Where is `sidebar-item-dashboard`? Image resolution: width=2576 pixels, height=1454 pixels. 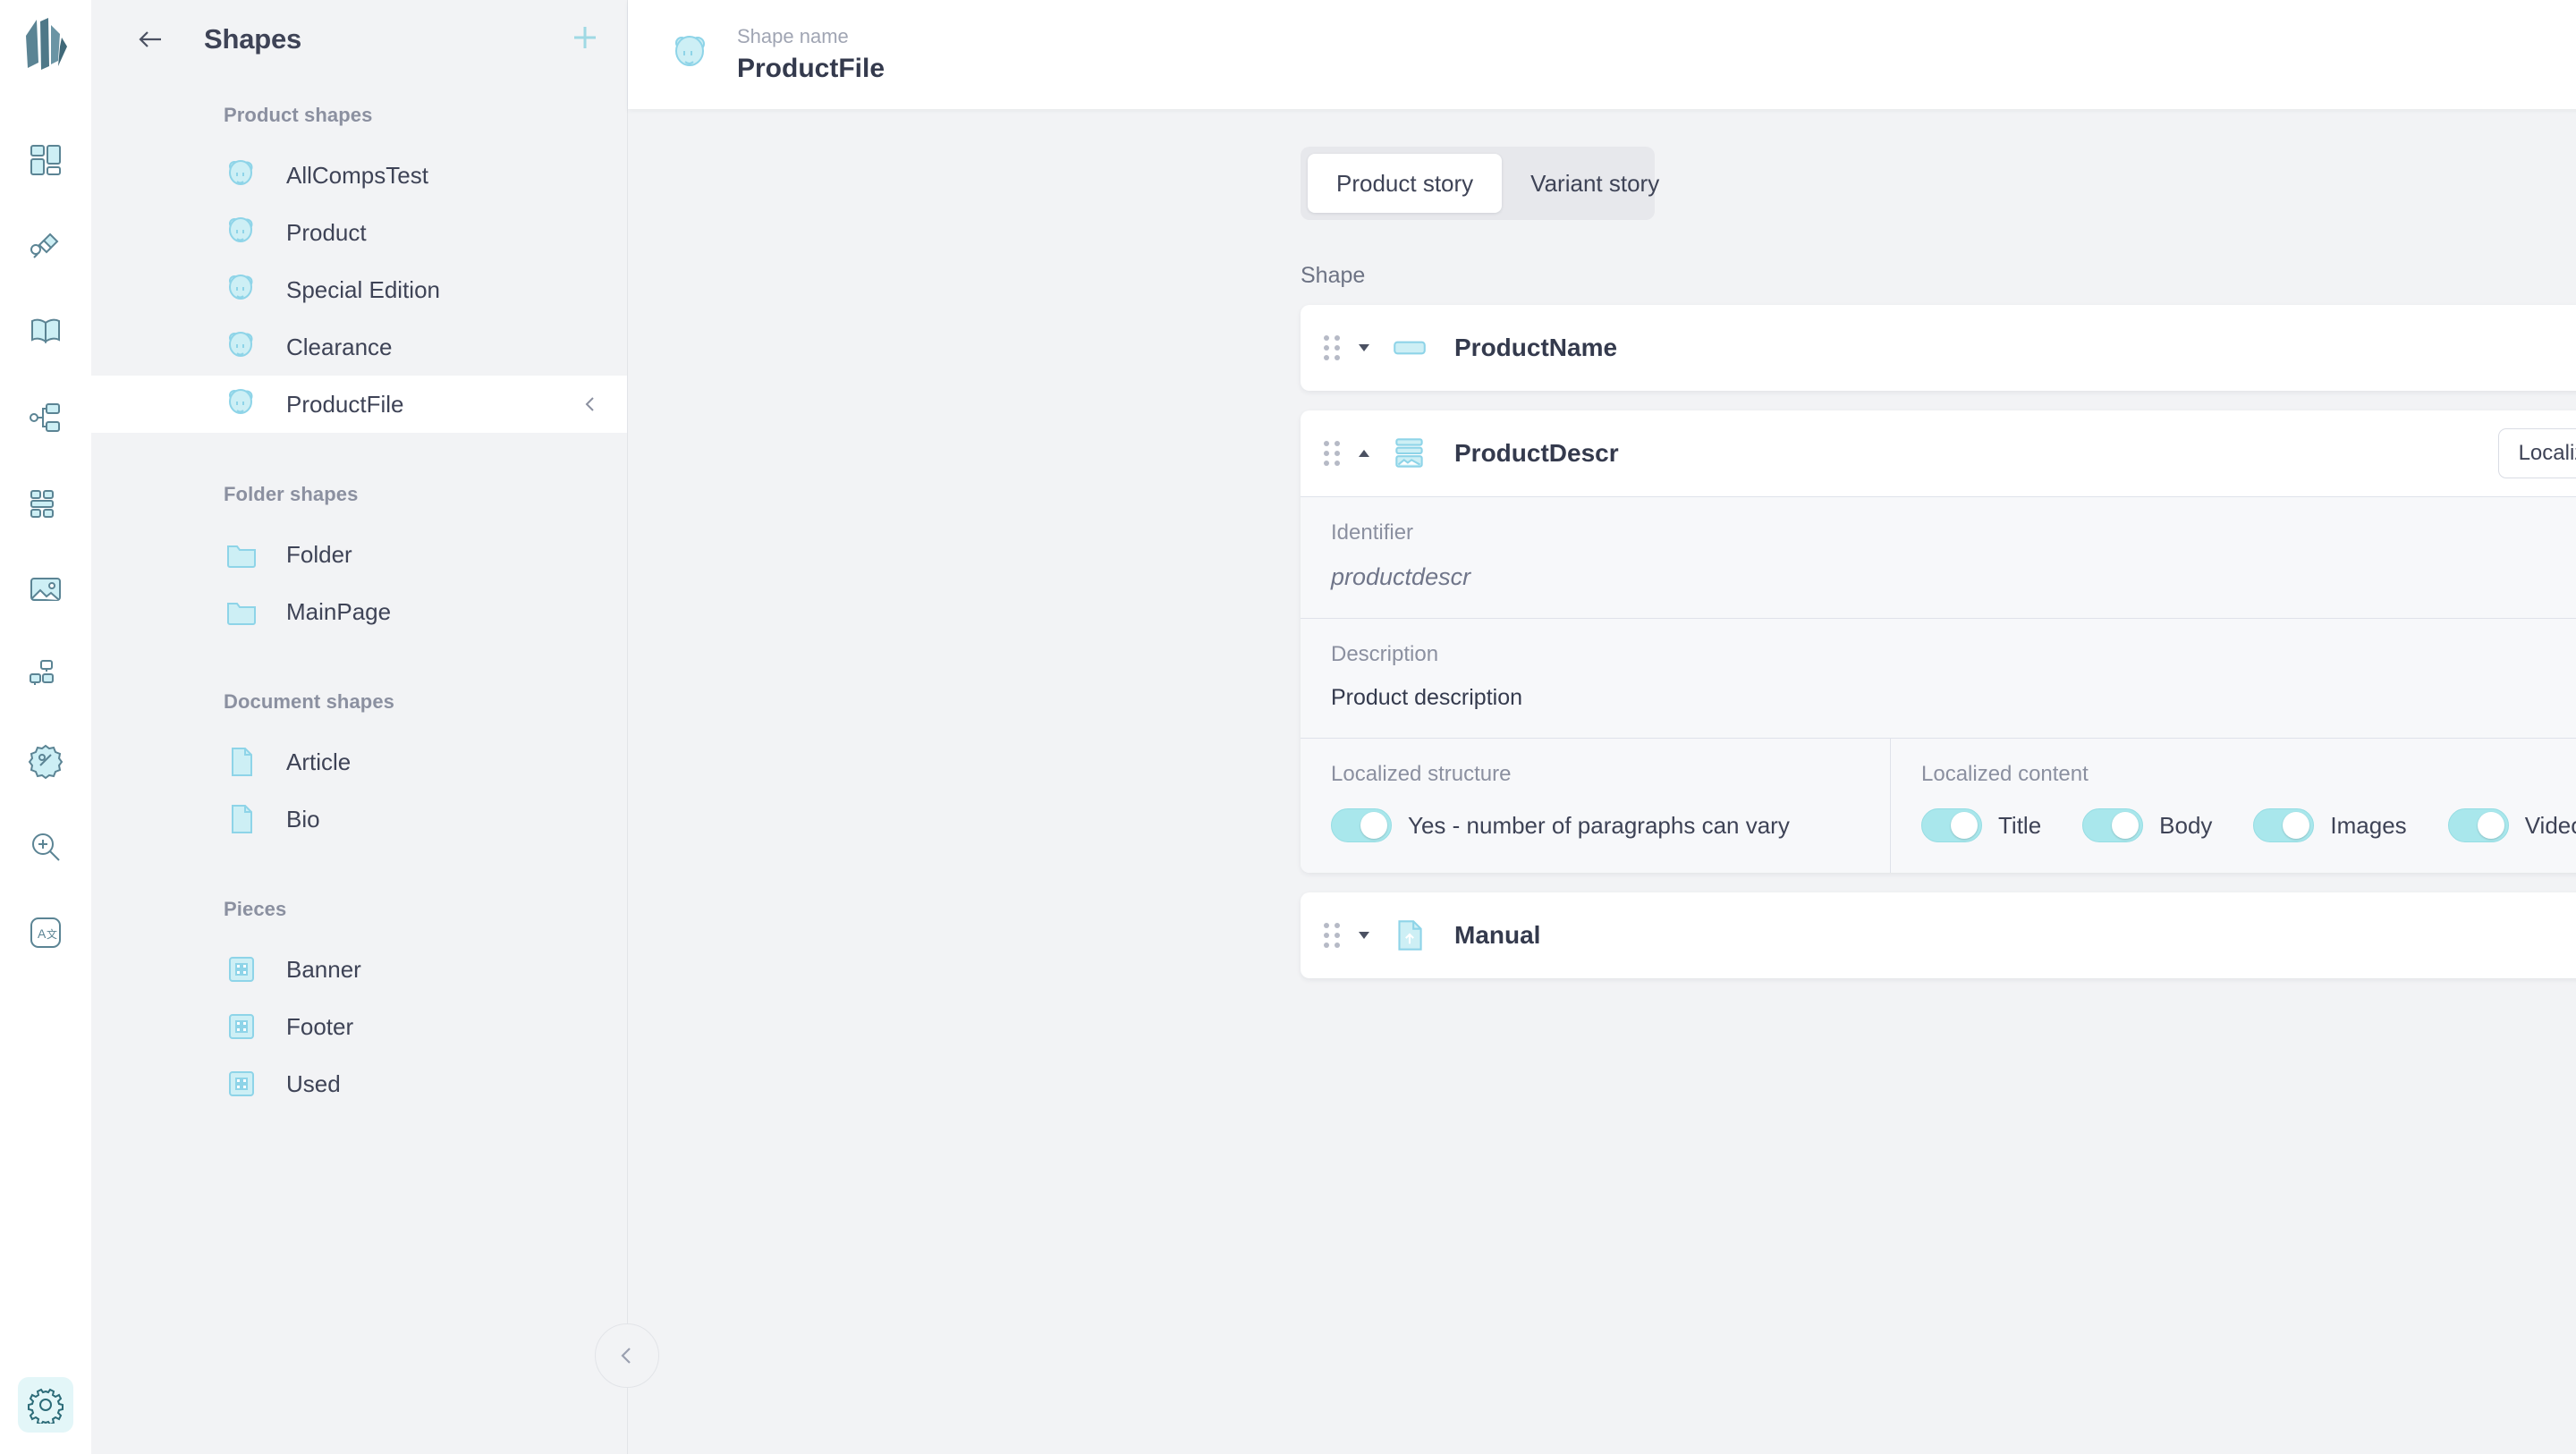 sidebar-item-dashboard is located at coordinates (45, 160).